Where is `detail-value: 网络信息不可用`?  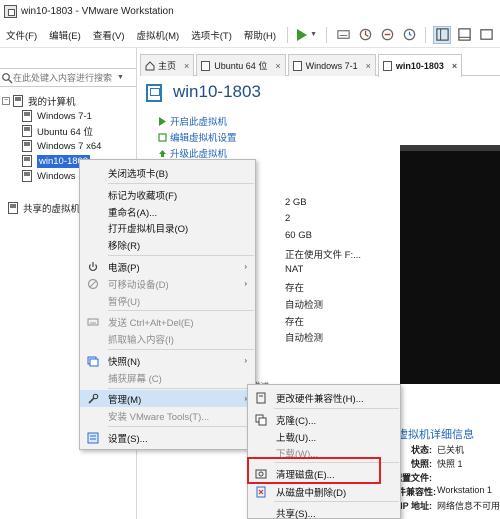
detail-value: 网络信息不可用 is located at coordinates (468, 506).